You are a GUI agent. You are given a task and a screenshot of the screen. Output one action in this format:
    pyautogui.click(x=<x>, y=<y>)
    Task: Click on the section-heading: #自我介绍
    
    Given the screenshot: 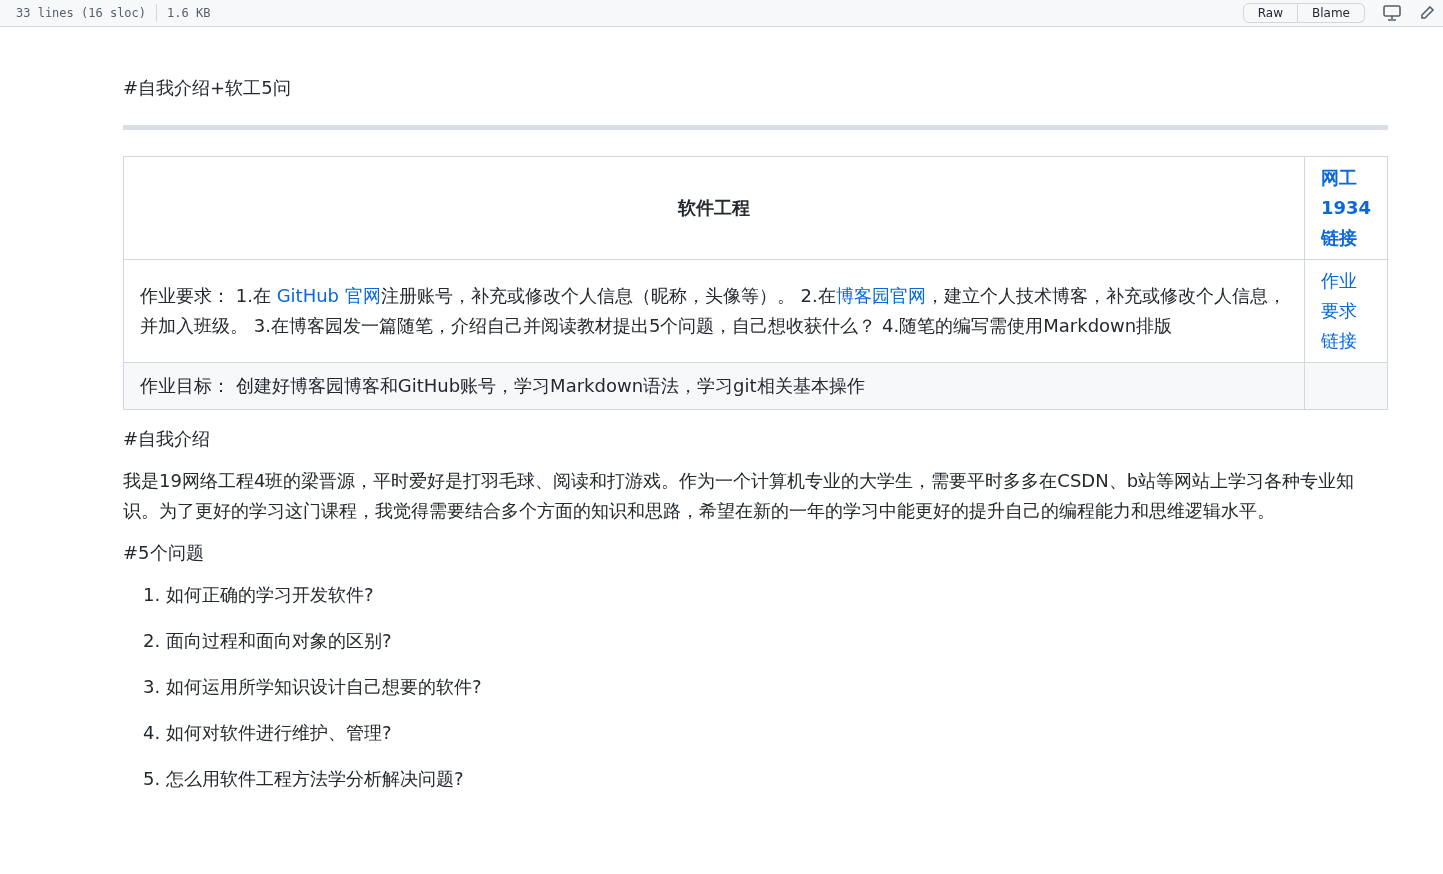 What is the action you would take?
    pyautogui.click(x=167, y=439)
    